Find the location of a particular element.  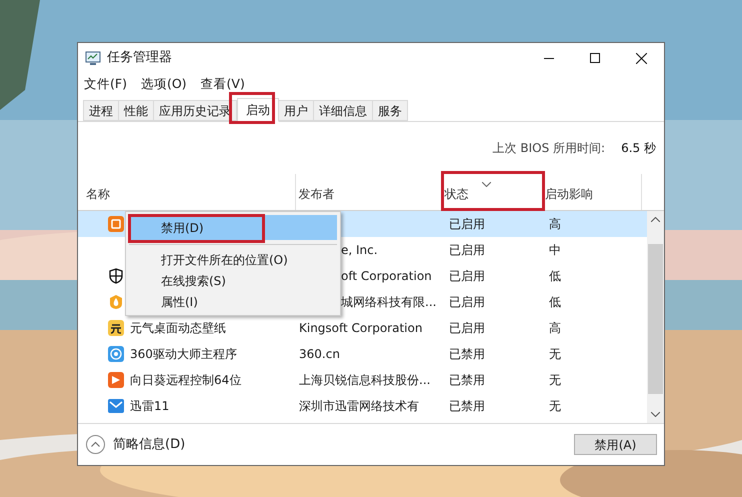

maximize-icon is located at coordinates (595, 58).